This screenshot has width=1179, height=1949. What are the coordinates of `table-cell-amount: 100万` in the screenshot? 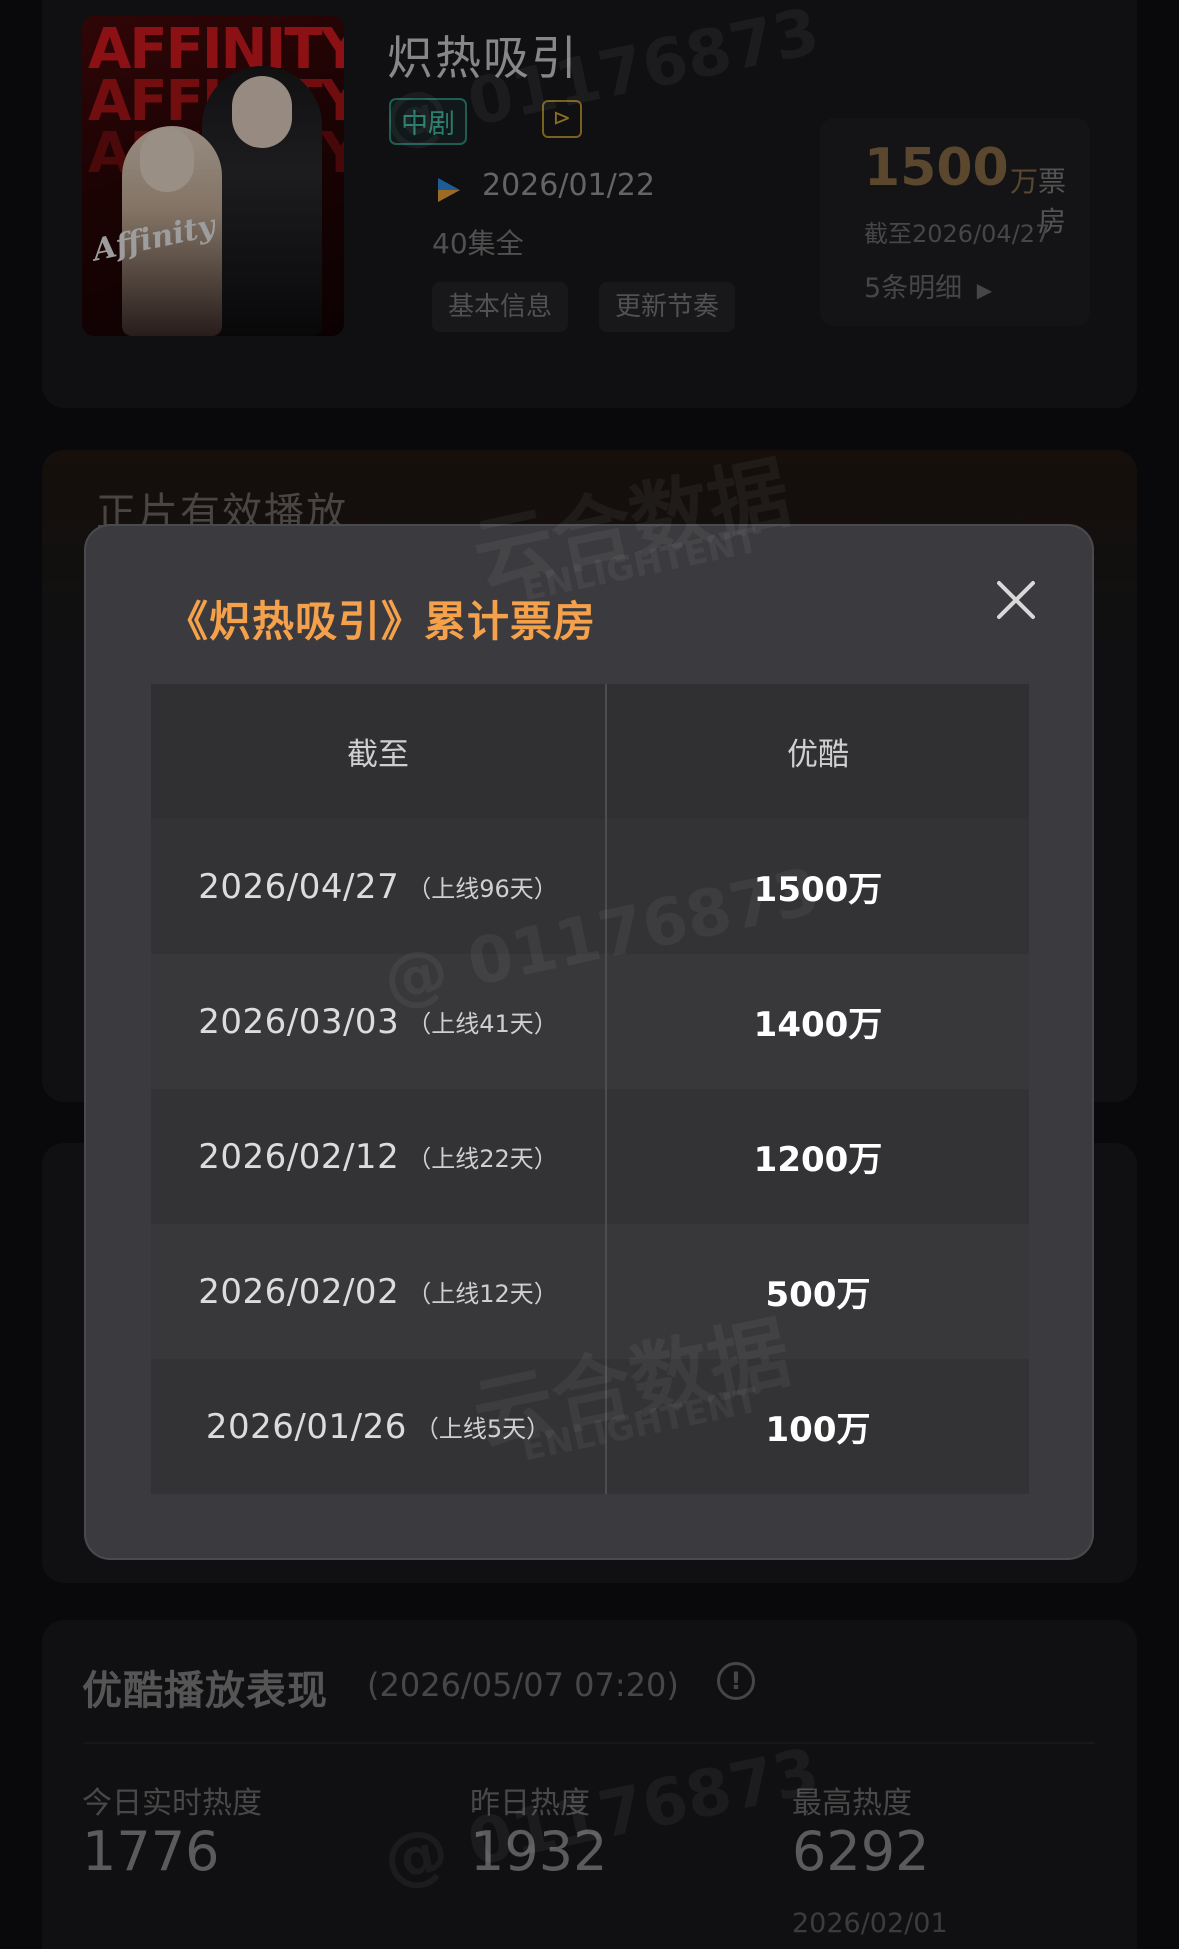 It's located at (818, 1426).